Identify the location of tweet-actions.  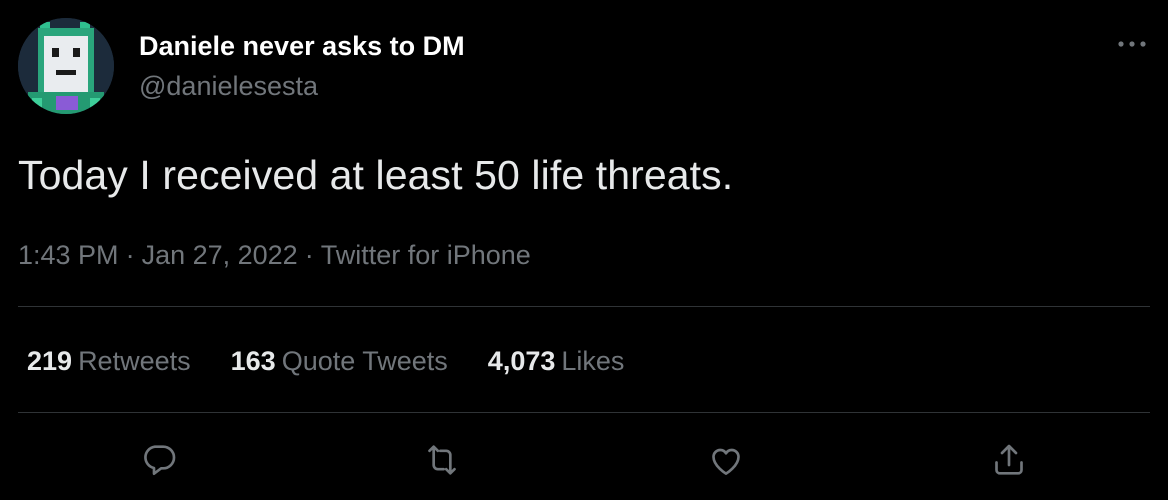
(584, 461).